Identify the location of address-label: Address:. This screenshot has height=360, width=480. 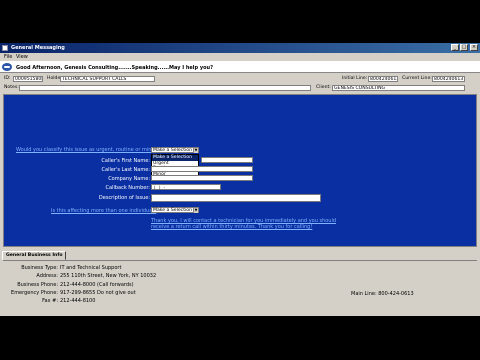
(47, 276).